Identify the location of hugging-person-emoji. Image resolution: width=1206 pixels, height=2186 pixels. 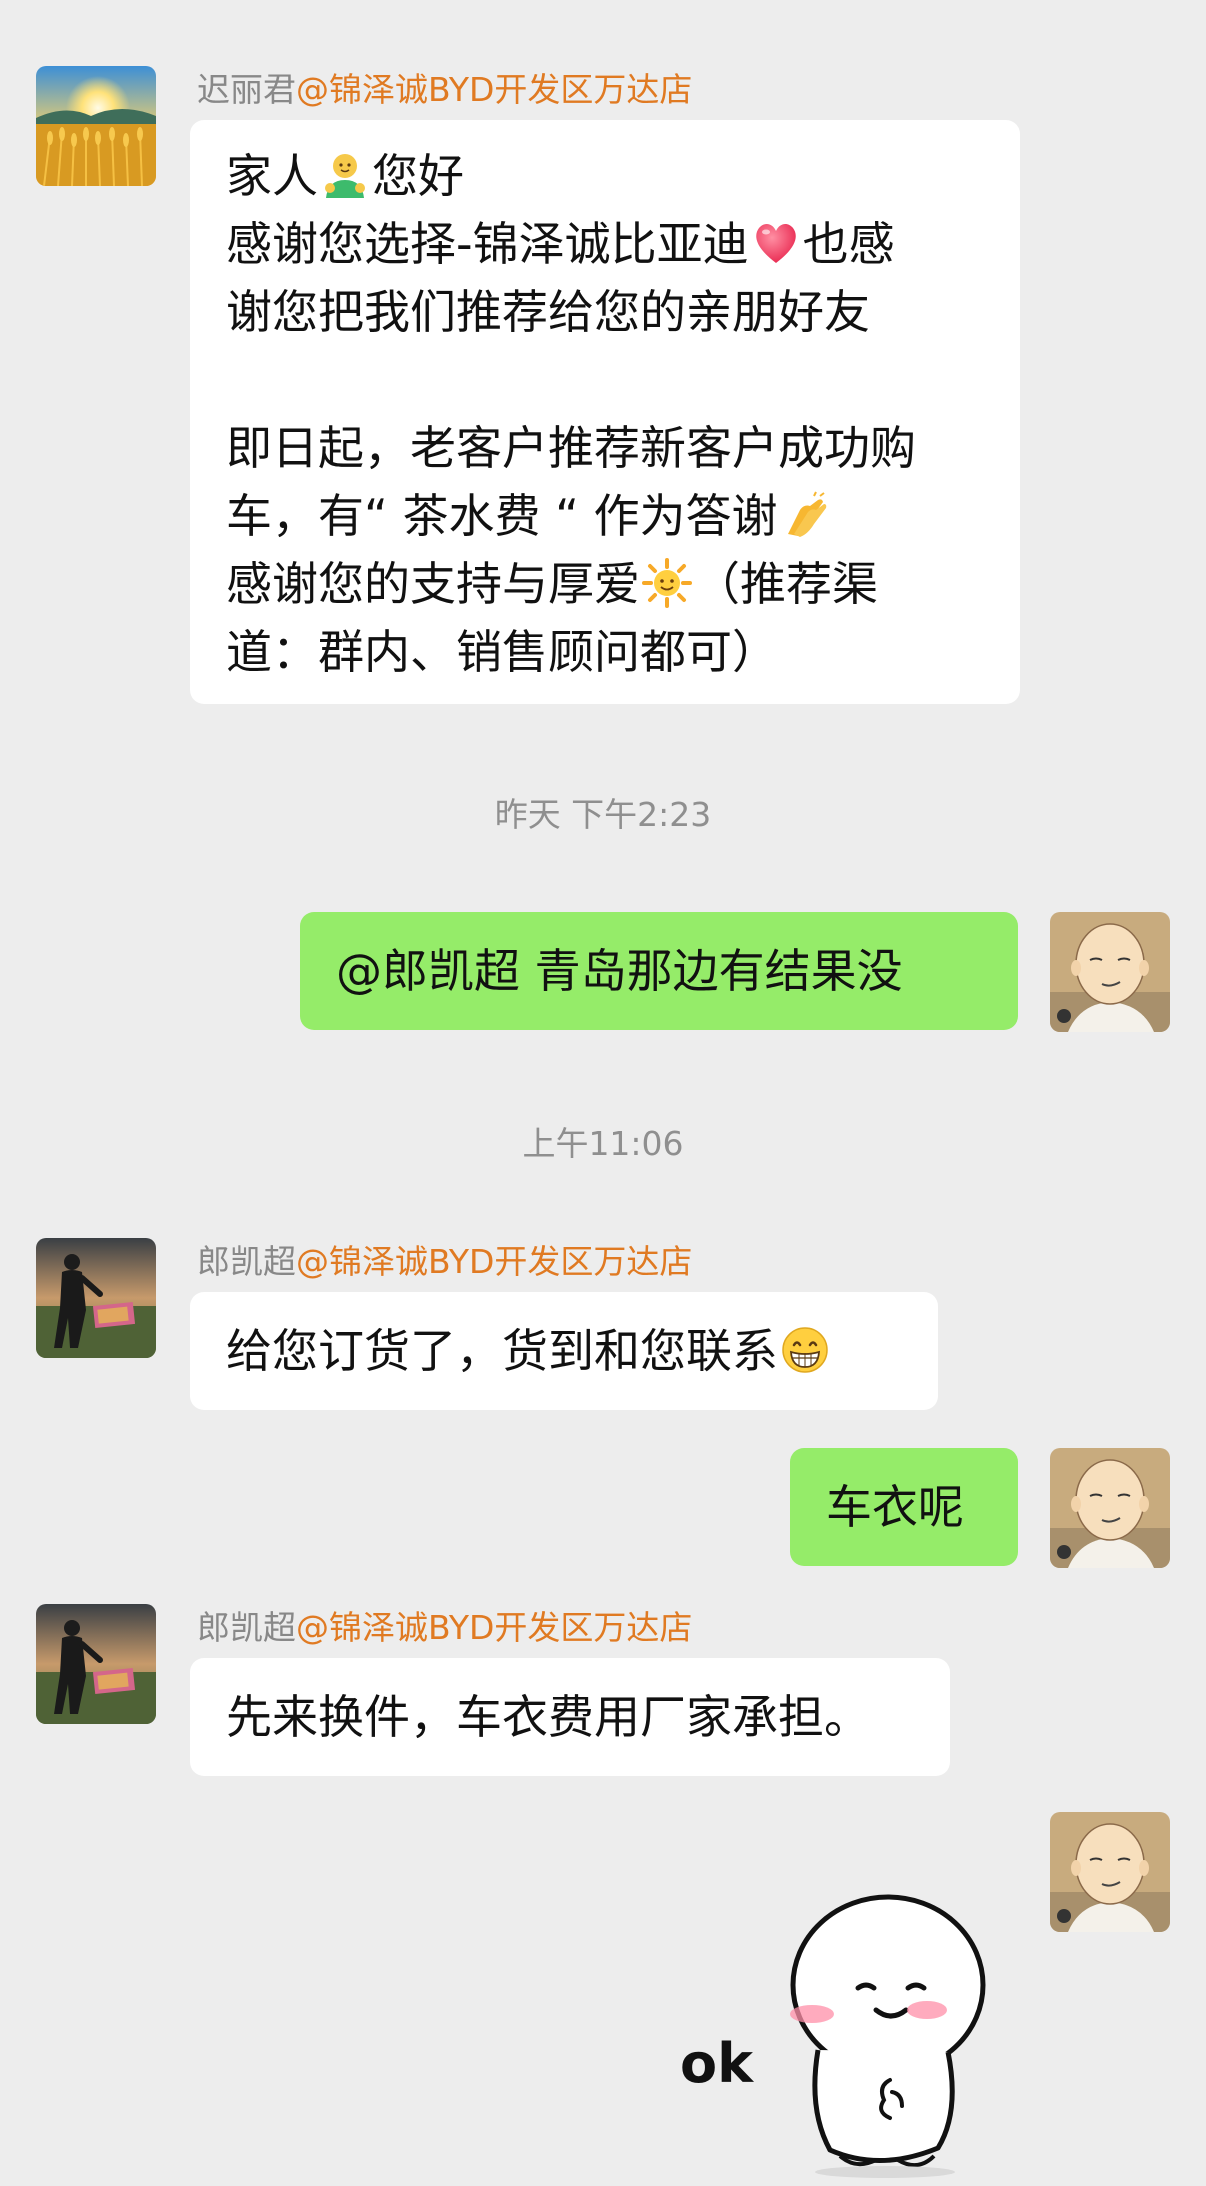
(345, 175).